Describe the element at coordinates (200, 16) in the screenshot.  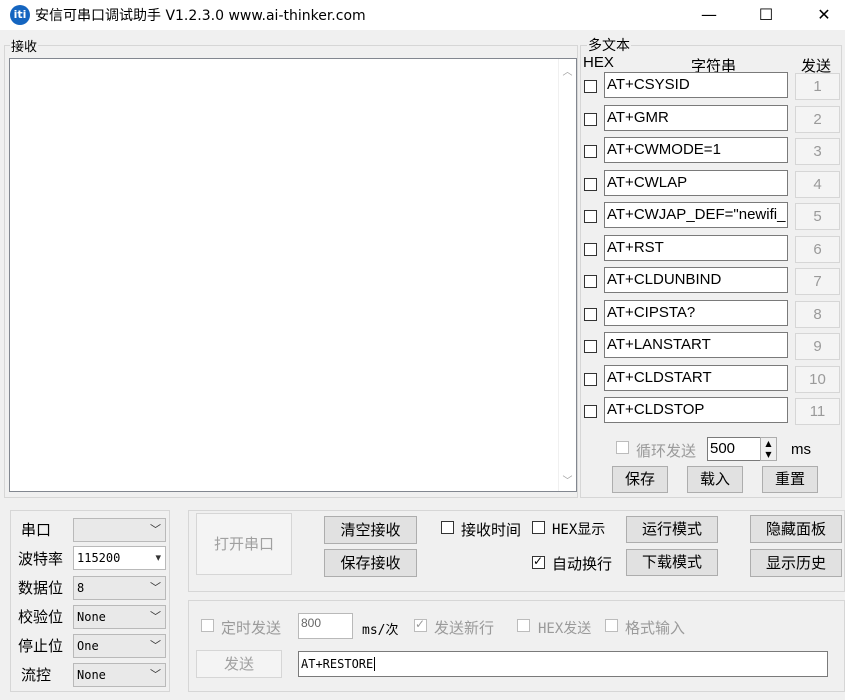
I see `window-title: 安信可串口调试助手 V1.2.3.0 www.ai-thinker.com` at that location.